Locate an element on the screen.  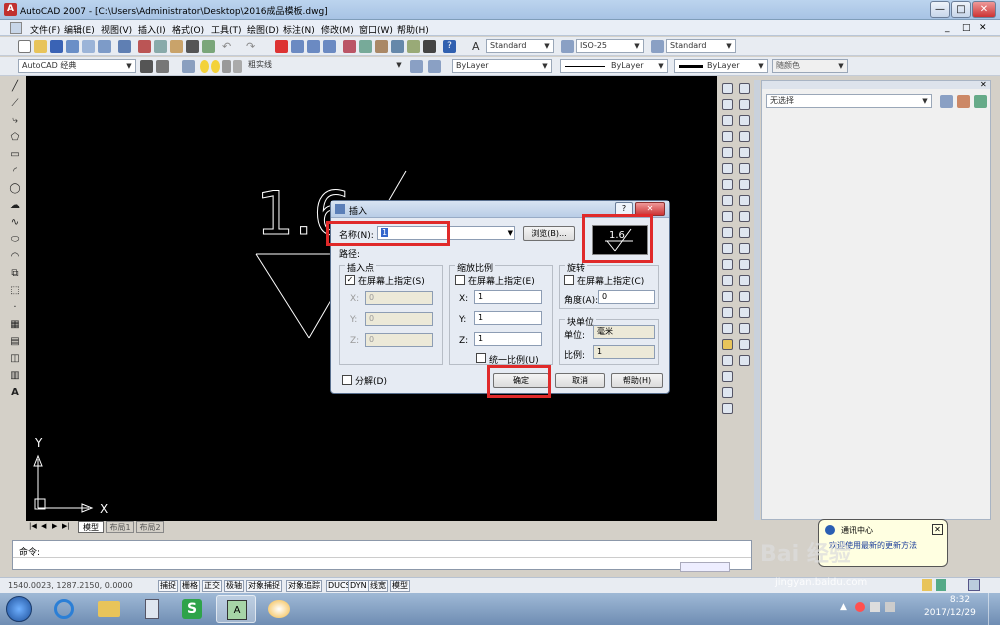
explode-icon is located at coordinates (727, 344).